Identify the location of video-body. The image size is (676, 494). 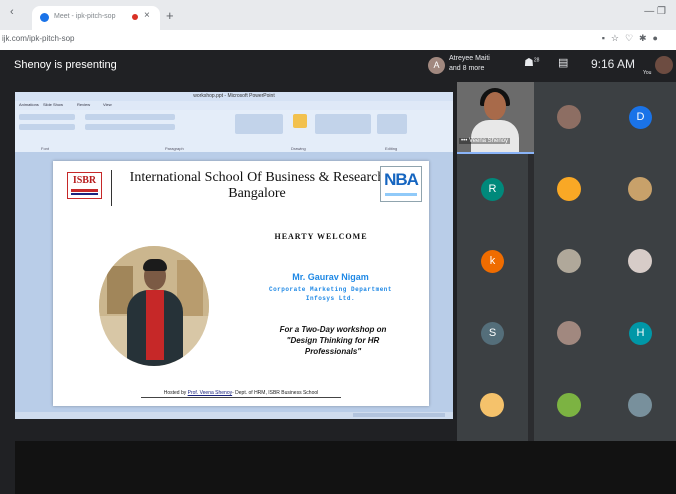
(495, 137).